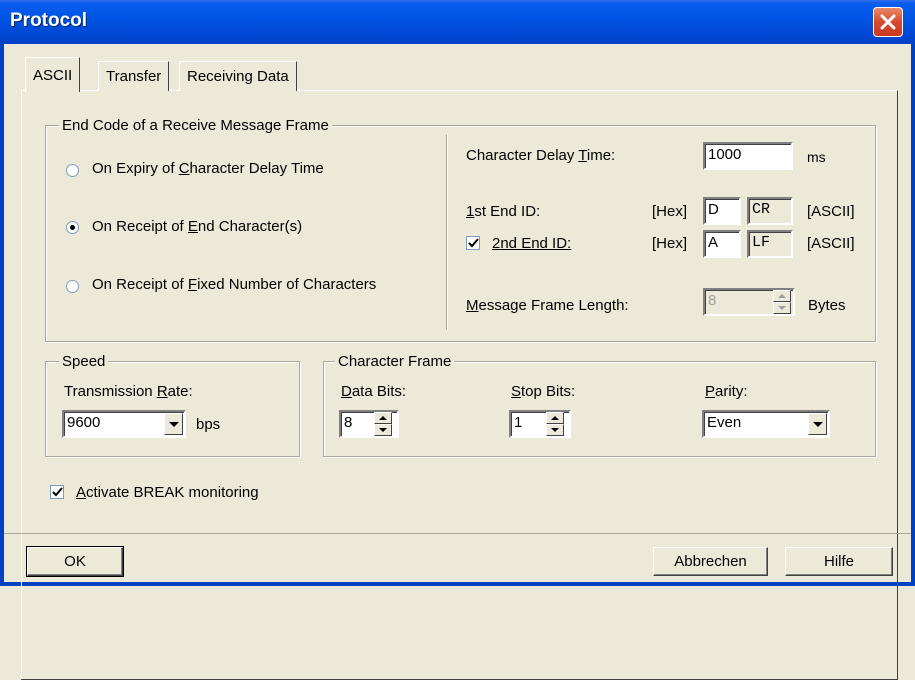 This screenshot has width=915, height=680. I want to click on tab-transfer: Transfer, so click(134, 76).